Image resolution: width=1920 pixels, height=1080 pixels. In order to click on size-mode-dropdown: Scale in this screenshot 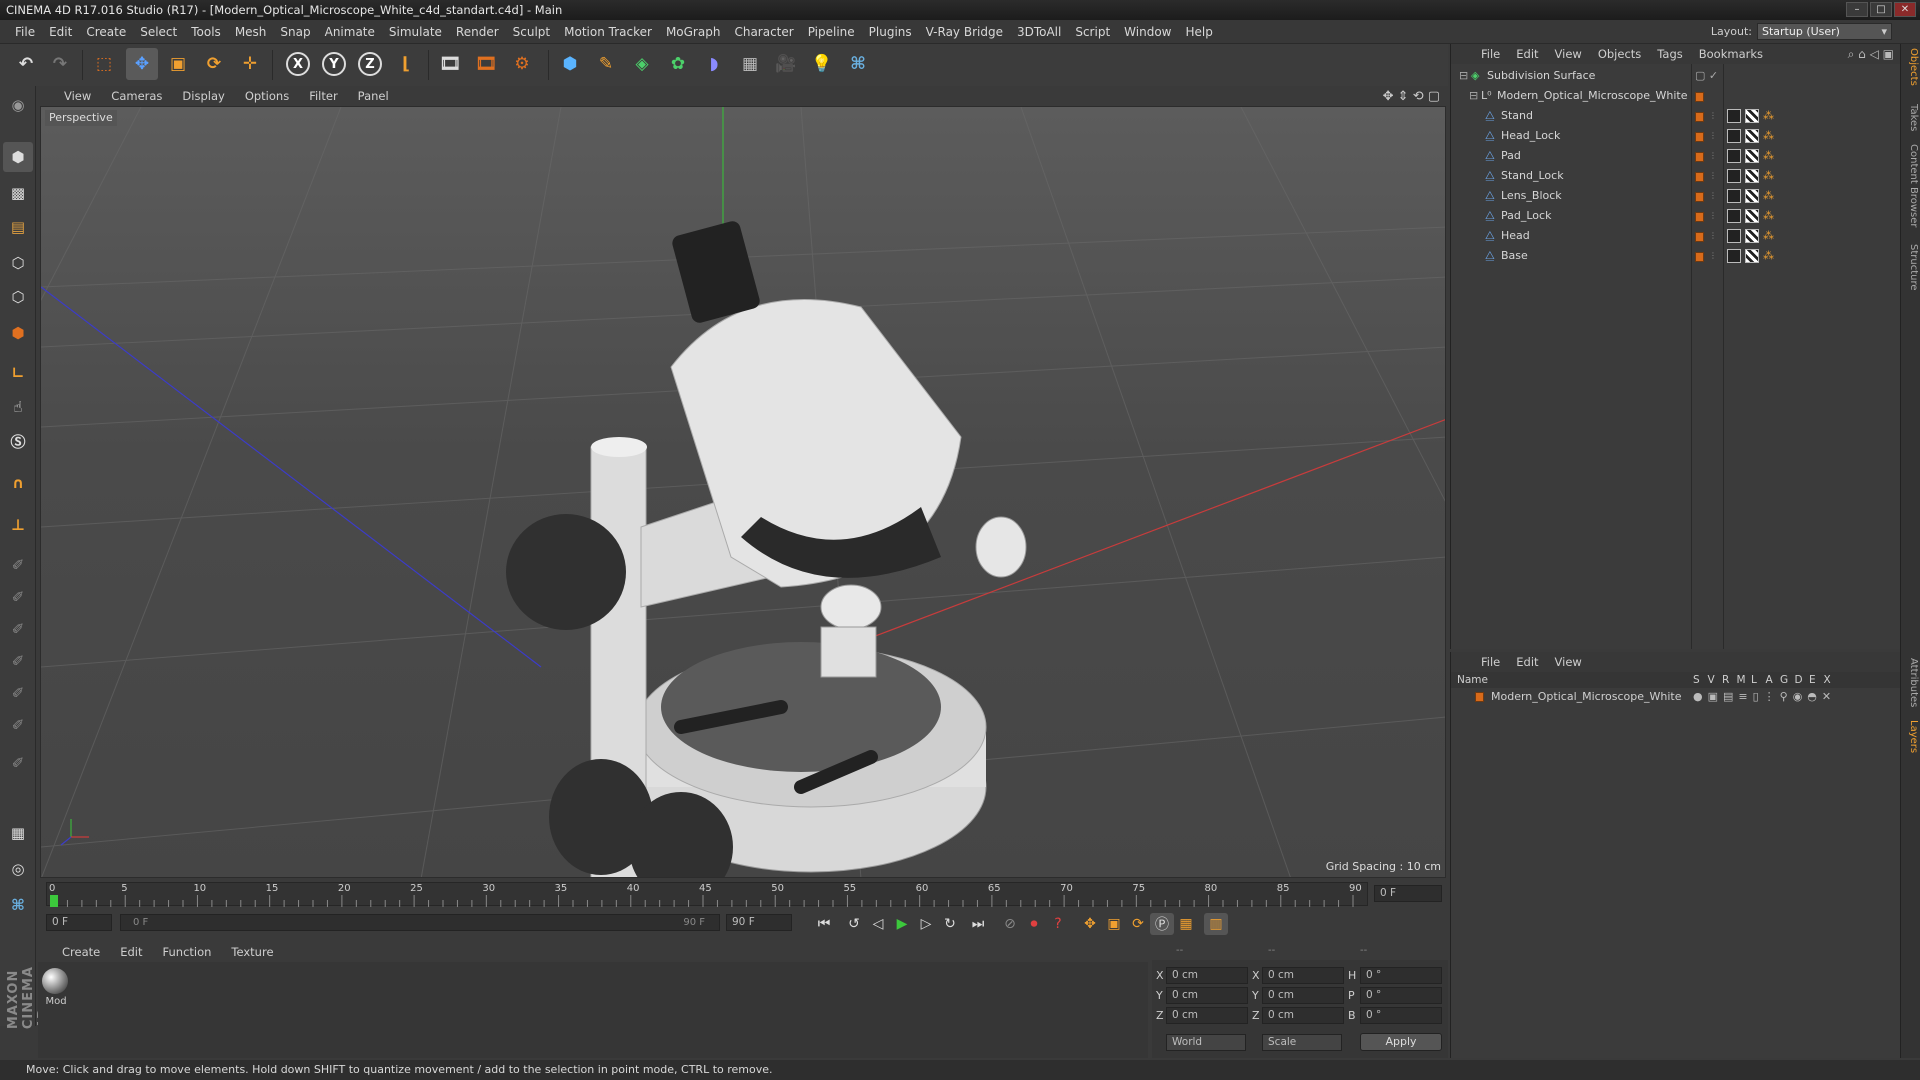, I will do `click(1302, 1042)`.